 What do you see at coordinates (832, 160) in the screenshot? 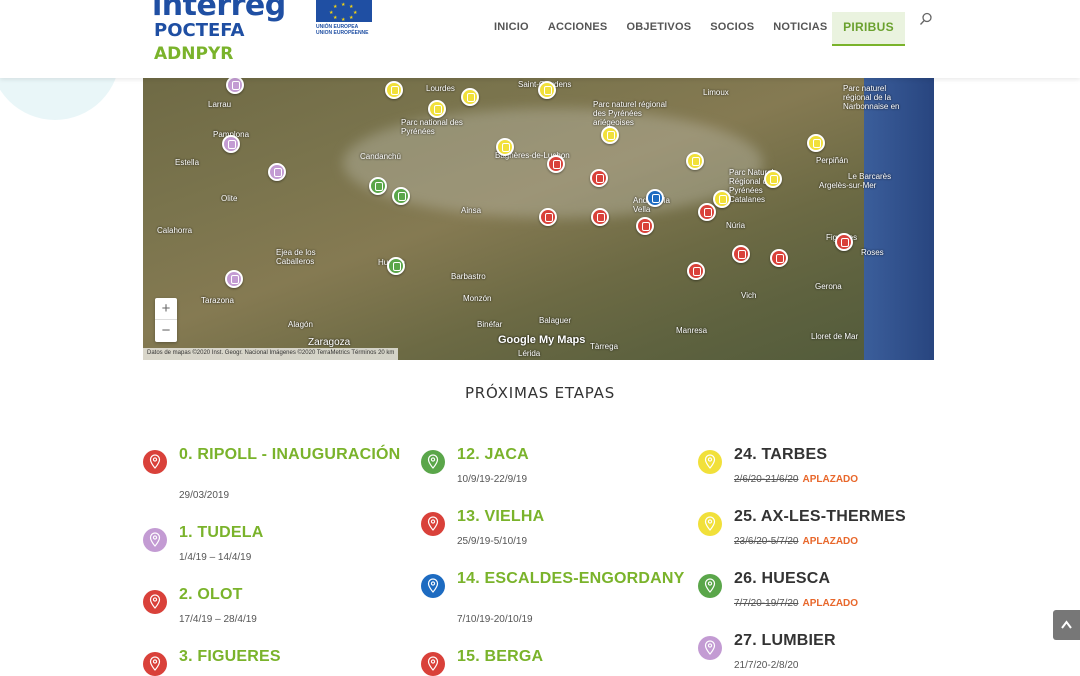
I see `map-label: Perpiñán` at bounding box center [832, 160].